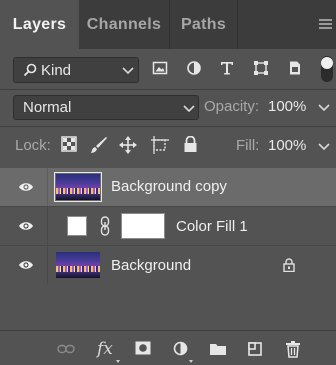 Image resolution: width=336 pixels, height=365 pixels. I want to click on layer-name: Color Fill 1, so click(212, 226).